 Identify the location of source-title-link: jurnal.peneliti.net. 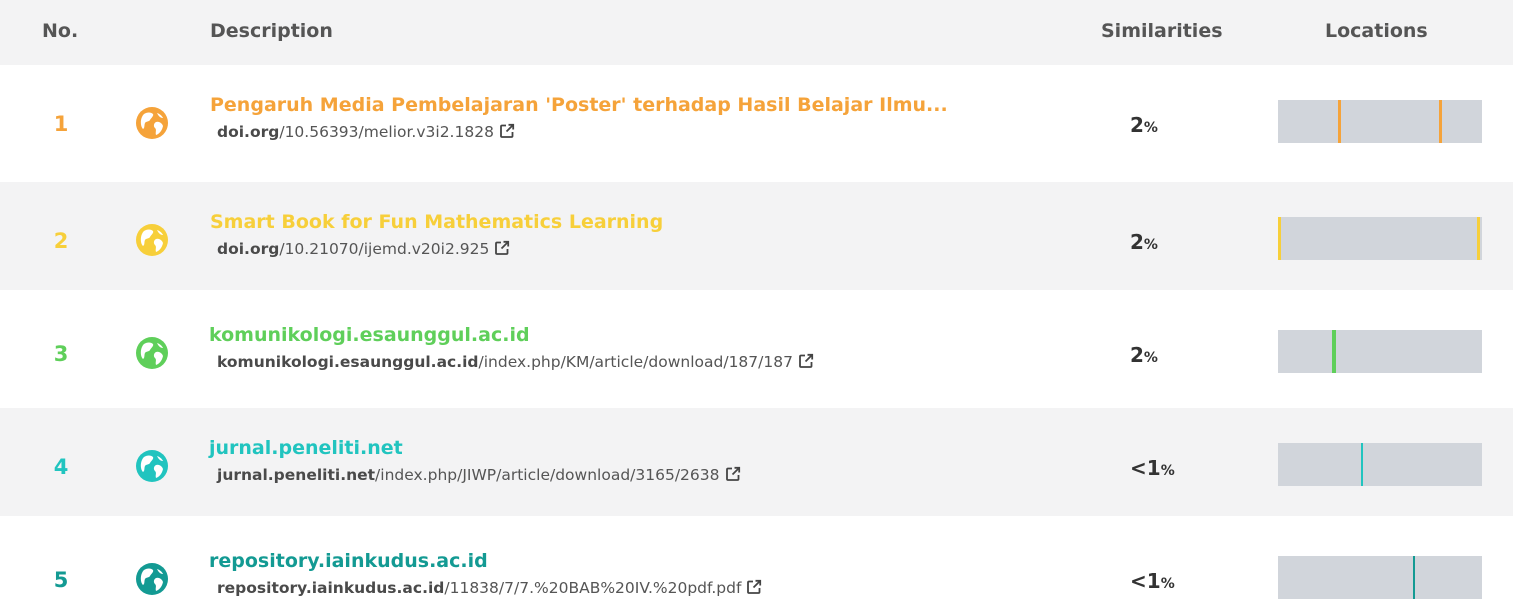
(306, 448).